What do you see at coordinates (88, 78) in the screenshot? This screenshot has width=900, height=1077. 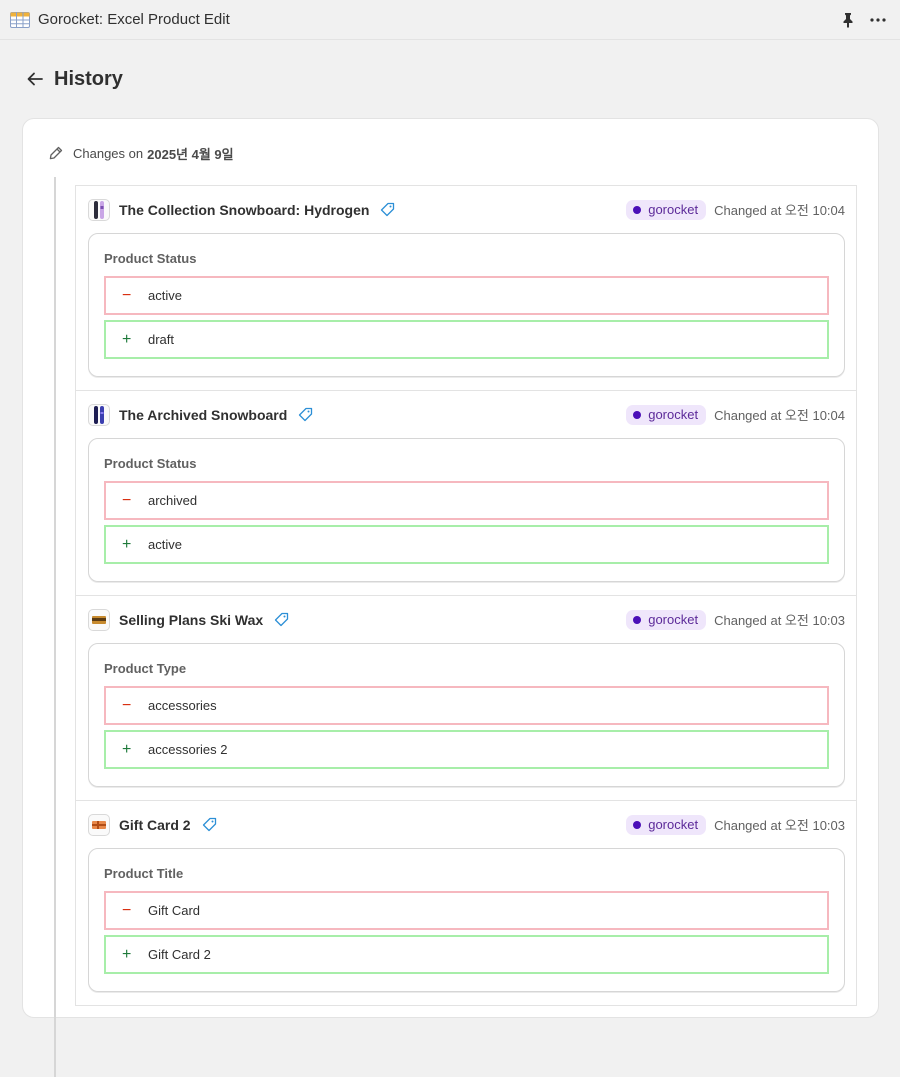 I see `page-title: History` at bounding box center [88, 78].